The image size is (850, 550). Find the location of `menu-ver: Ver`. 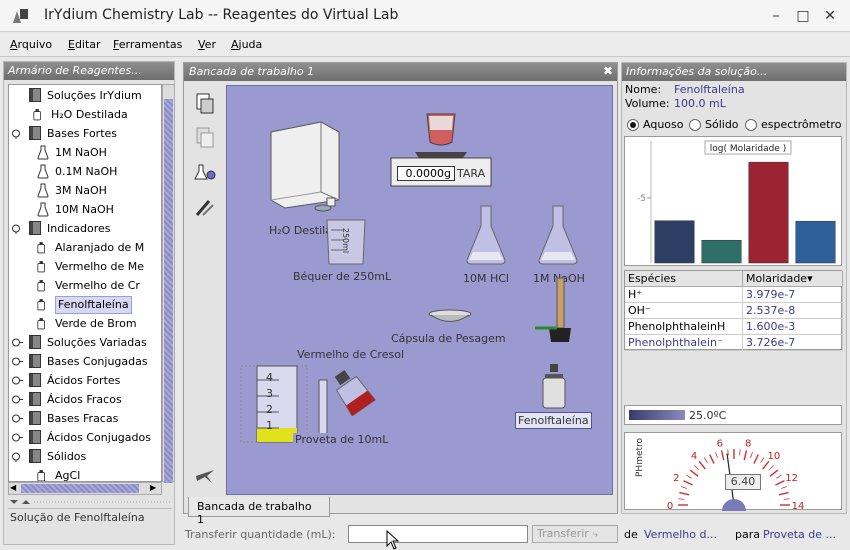

menu-ver: Ver is located at coordinates (207, 44).